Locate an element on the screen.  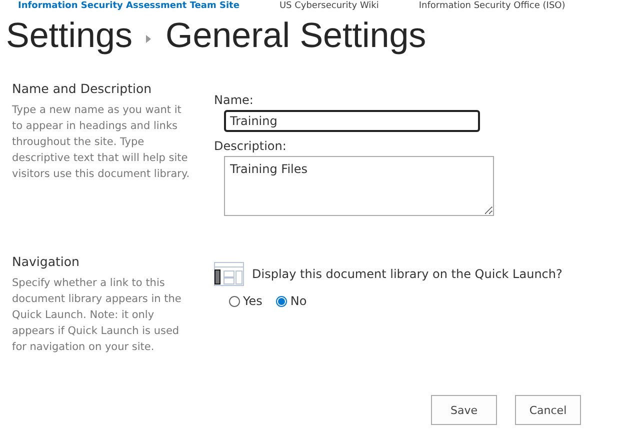
site-link: Information Security Assessment Team Site is located at coordinates (129, 7).